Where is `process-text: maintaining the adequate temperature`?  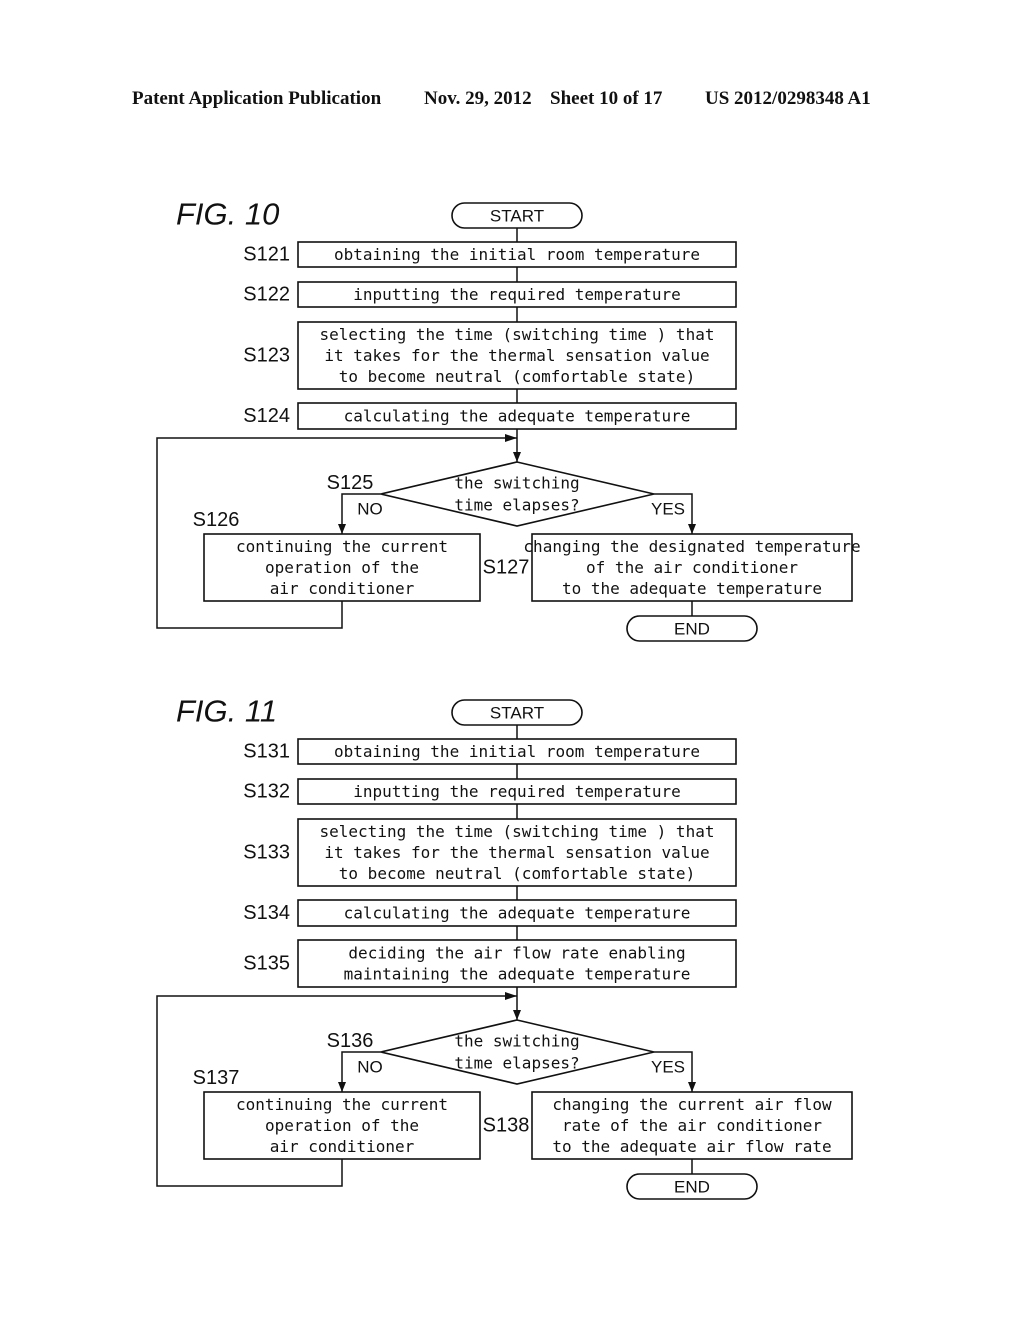 process-text: maintaining the adequate temperature is located at coordinates (517, 974).